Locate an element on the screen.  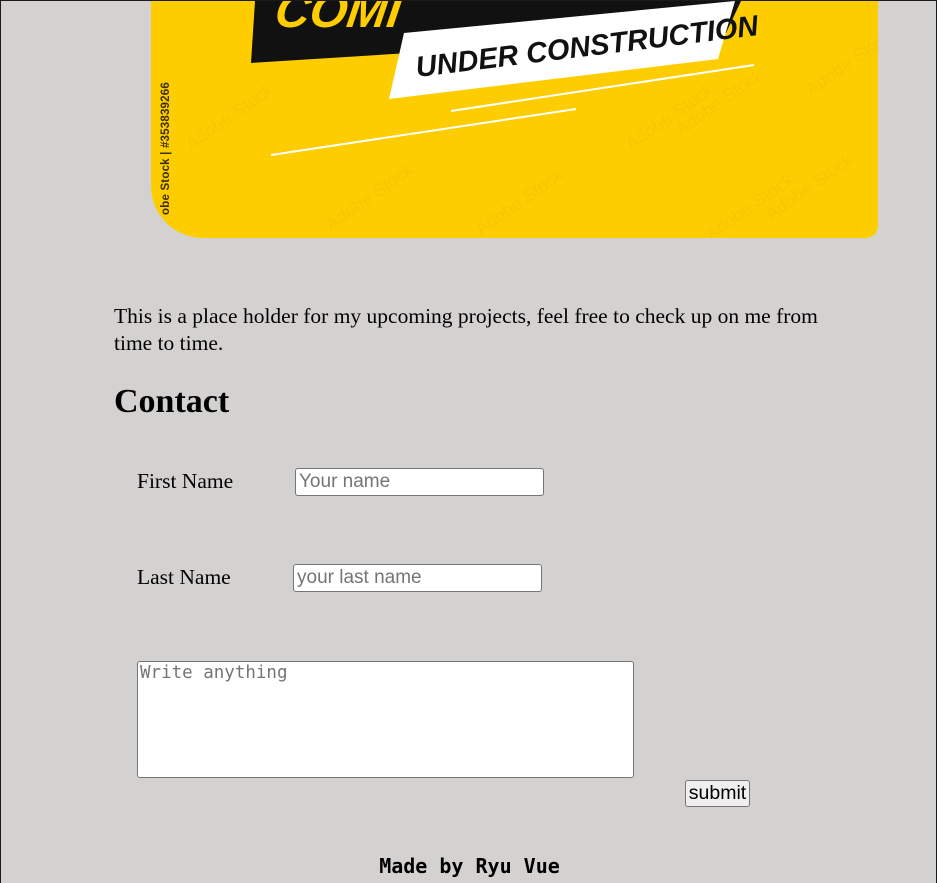
last-name-label: Last Name is located at coordinates (184, 577).